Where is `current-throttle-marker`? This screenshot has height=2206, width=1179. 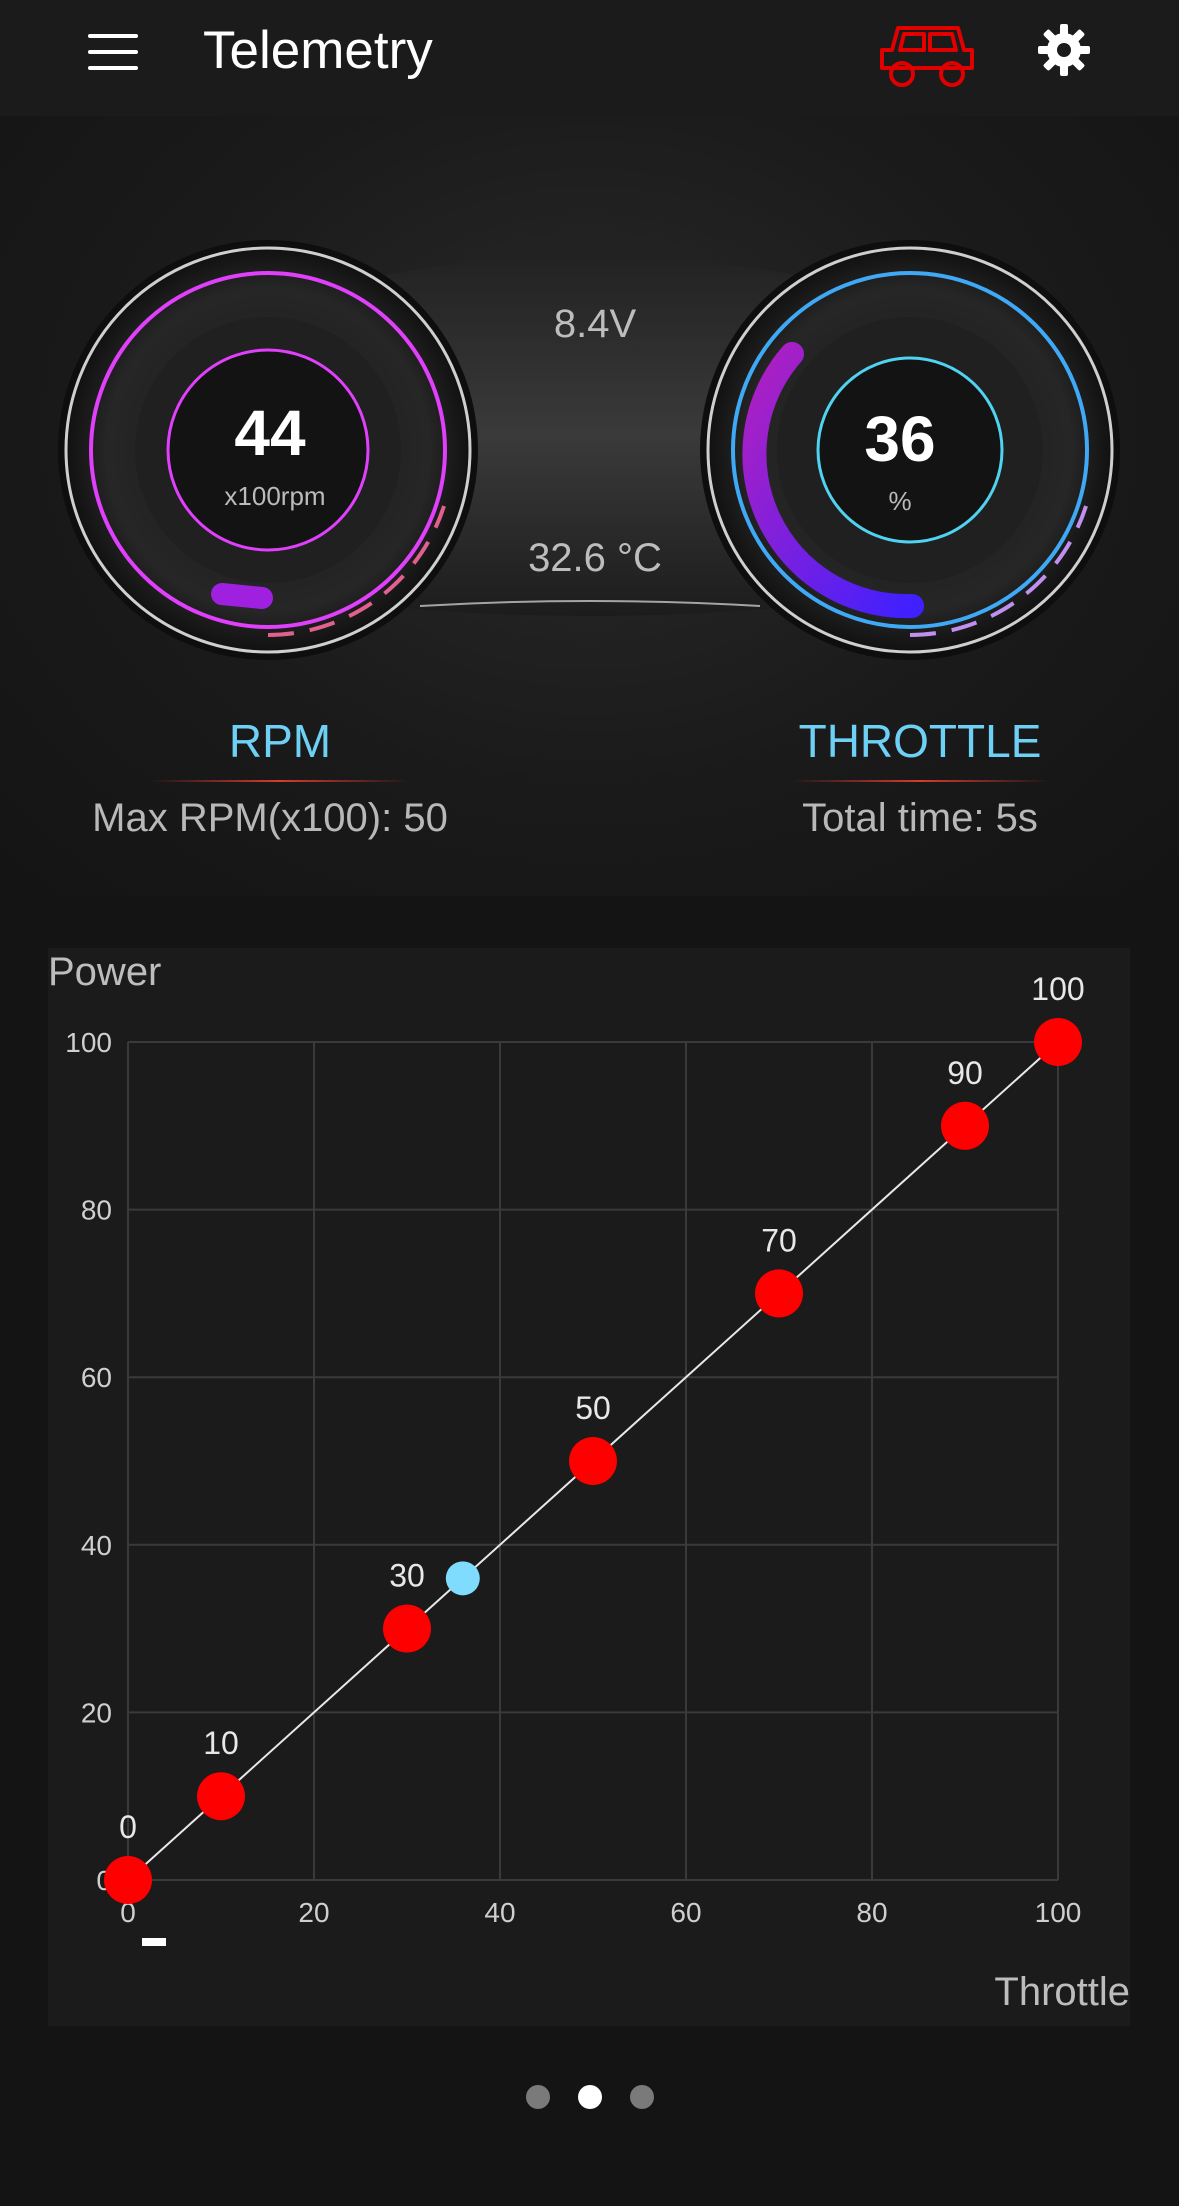 current-throttle-marker is located at coordinates (462, 1578).